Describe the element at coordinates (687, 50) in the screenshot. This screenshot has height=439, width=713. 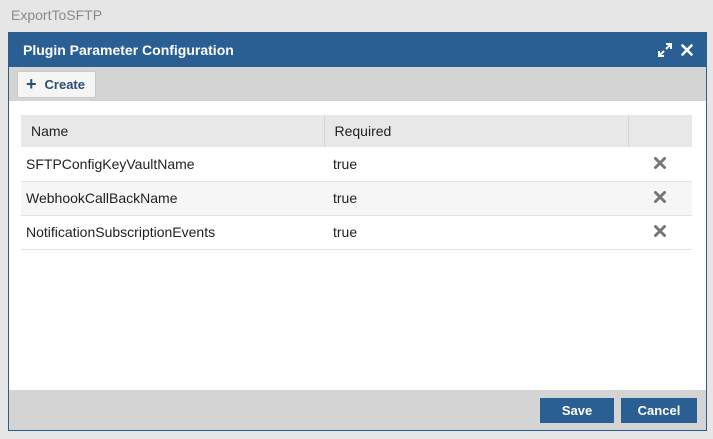
I see `close-icon` at that location.